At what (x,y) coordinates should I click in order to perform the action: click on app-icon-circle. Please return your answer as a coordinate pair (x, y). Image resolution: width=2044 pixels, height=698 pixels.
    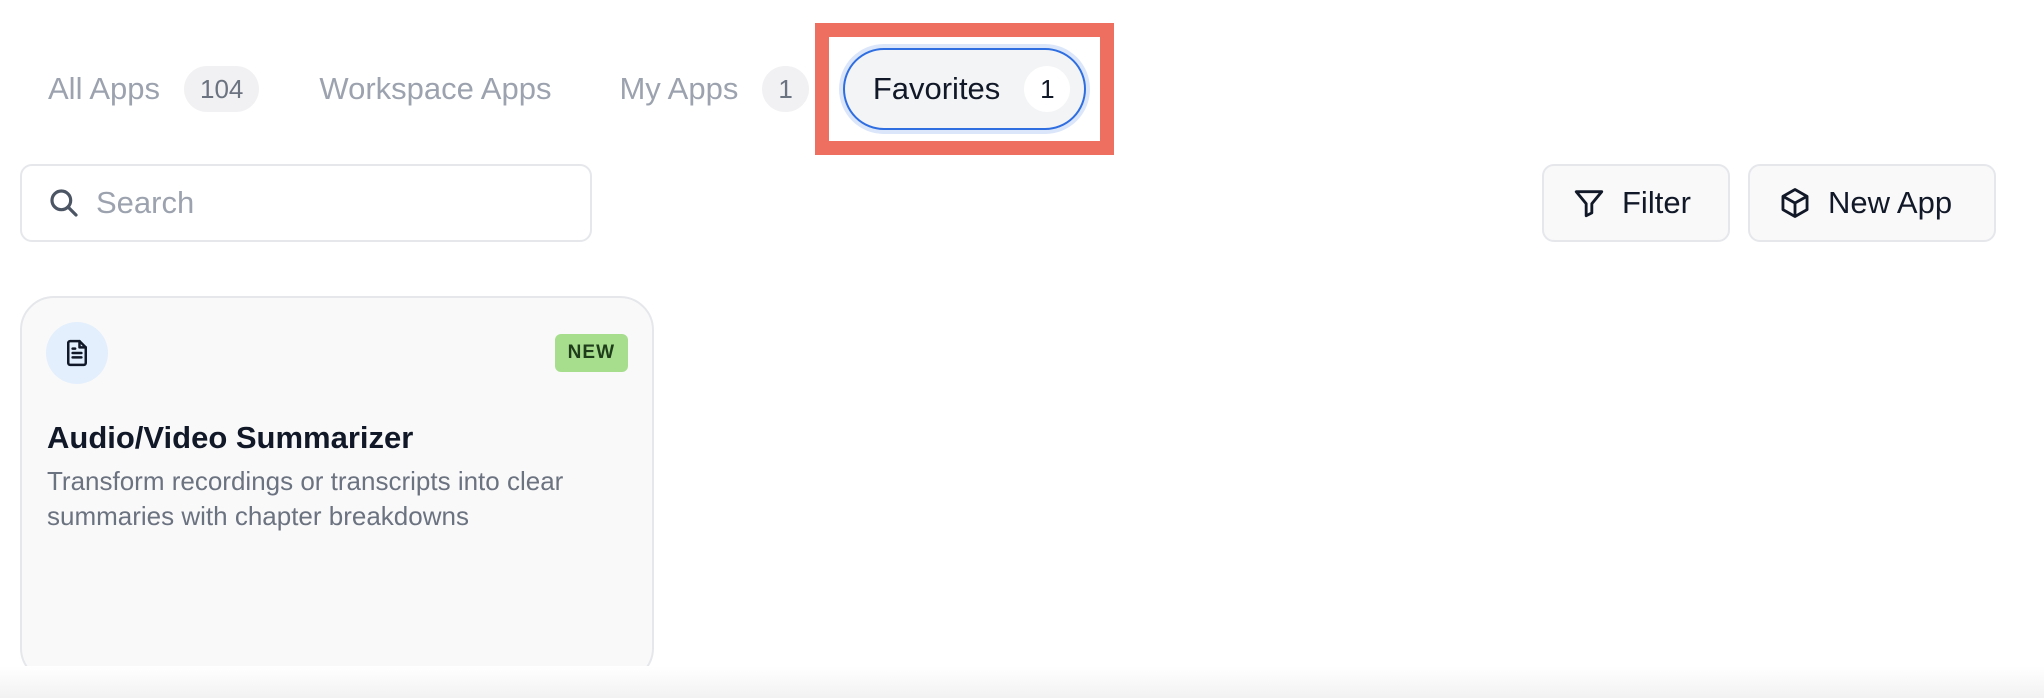
    Looking at the image, I should click on (77, 353).